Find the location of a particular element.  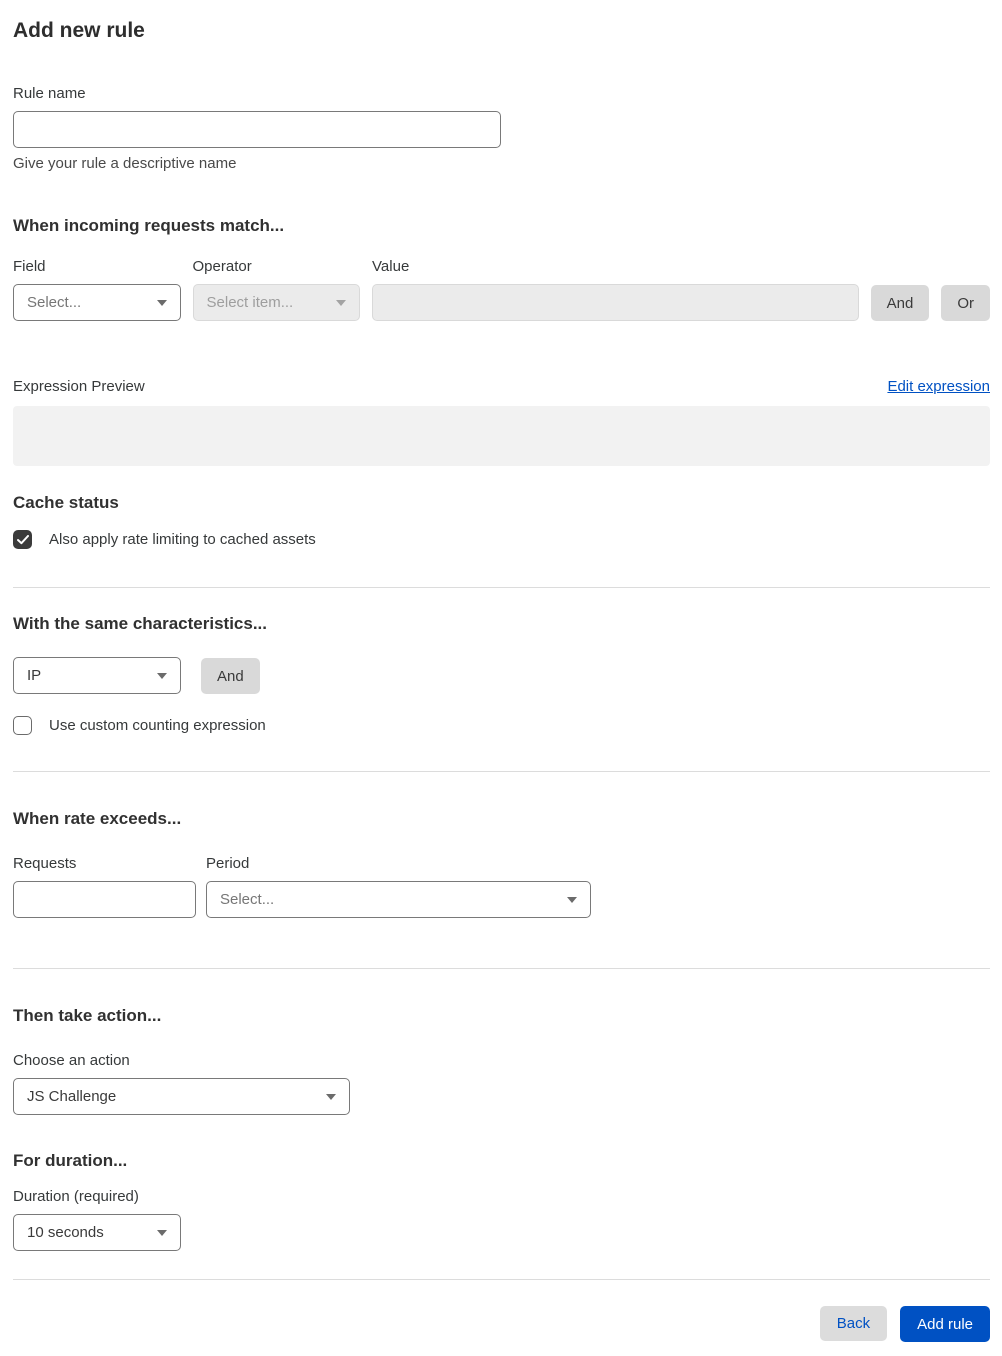

period-label: Period is located at coordinates (228, 863).